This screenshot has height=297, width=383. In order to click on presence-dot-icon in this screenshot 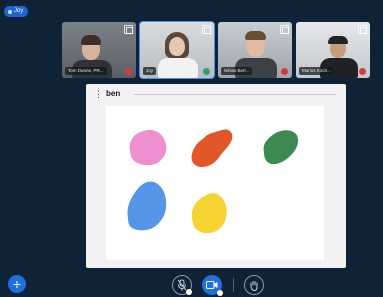, I will do `click(10, 11)`.